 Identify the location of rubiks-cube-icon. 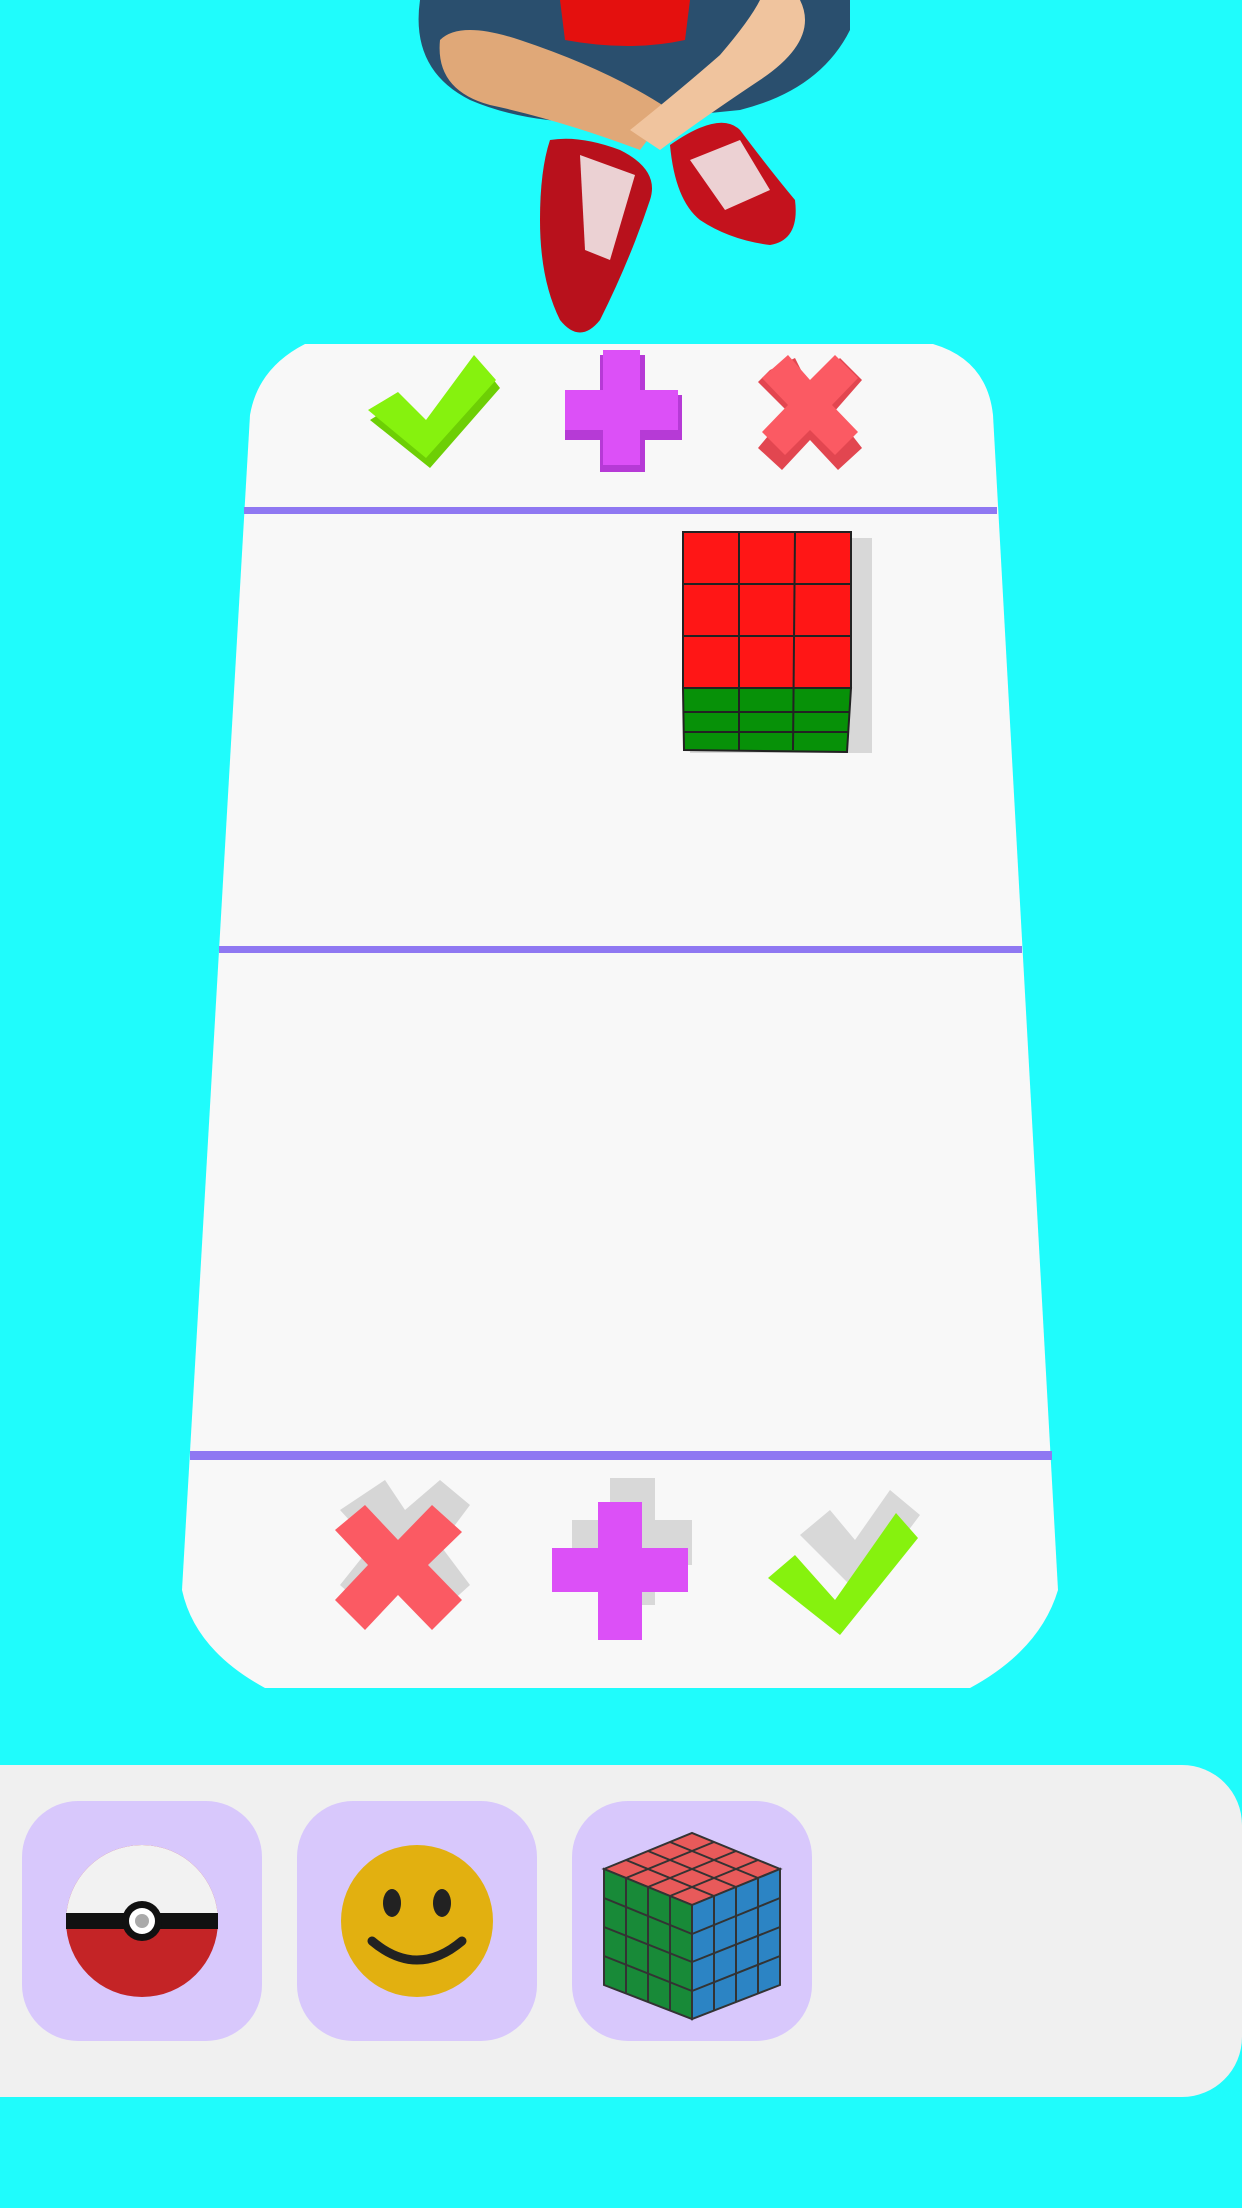
(692, 1926).